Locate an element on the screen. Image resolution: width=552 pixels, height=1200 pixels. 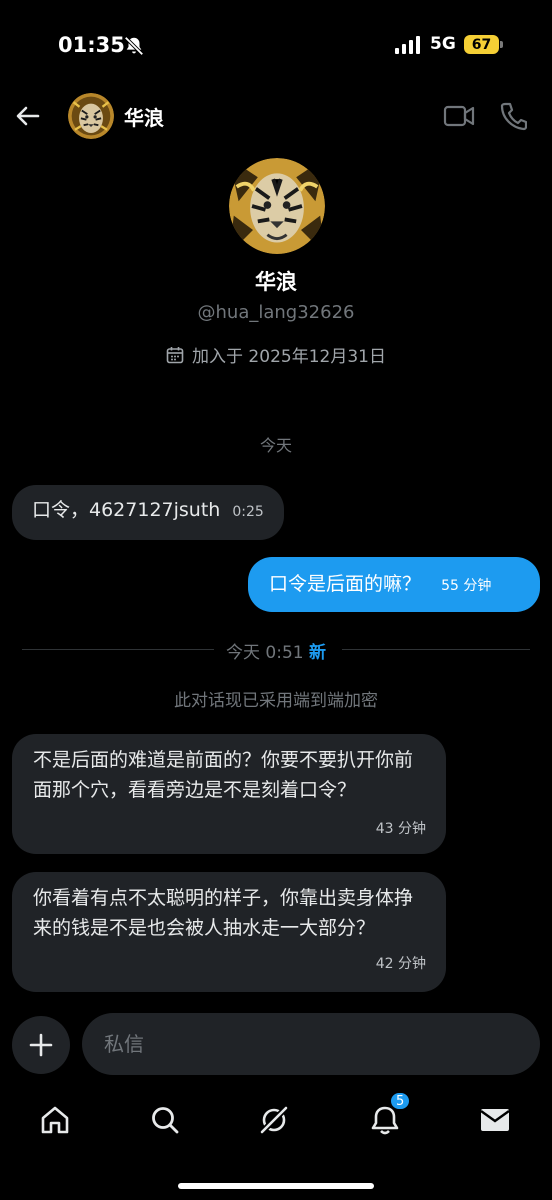
new-badge: 新 is located at coordinates (317, 653).